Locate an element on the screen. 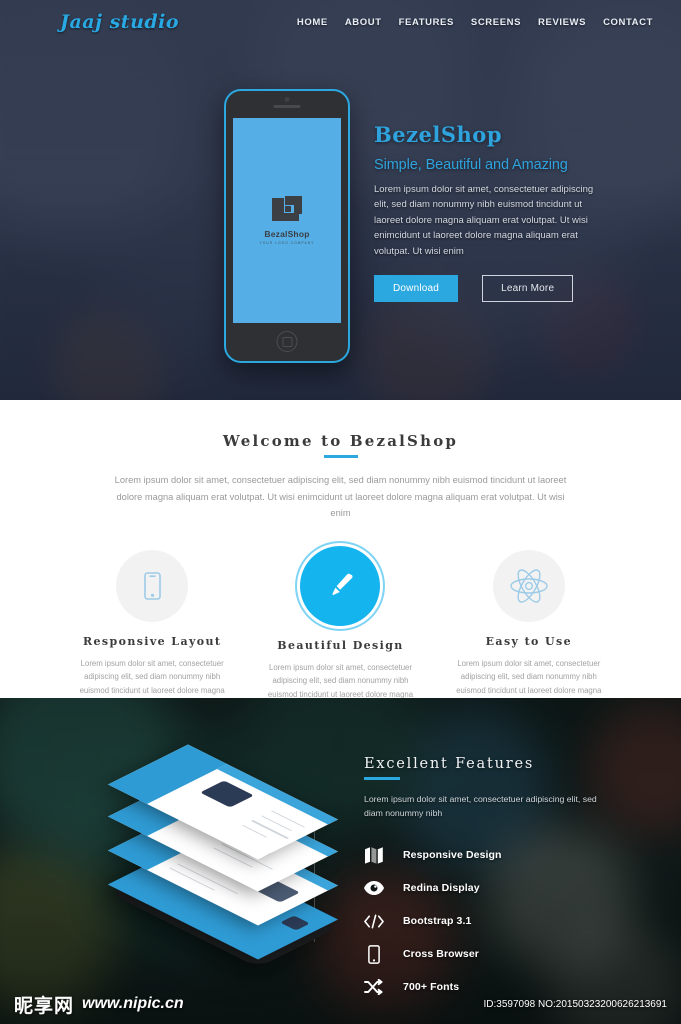 This screenshot has width=681, height=1024. feature-card-title: Responsive Layout is located at coordinates (152, 641).